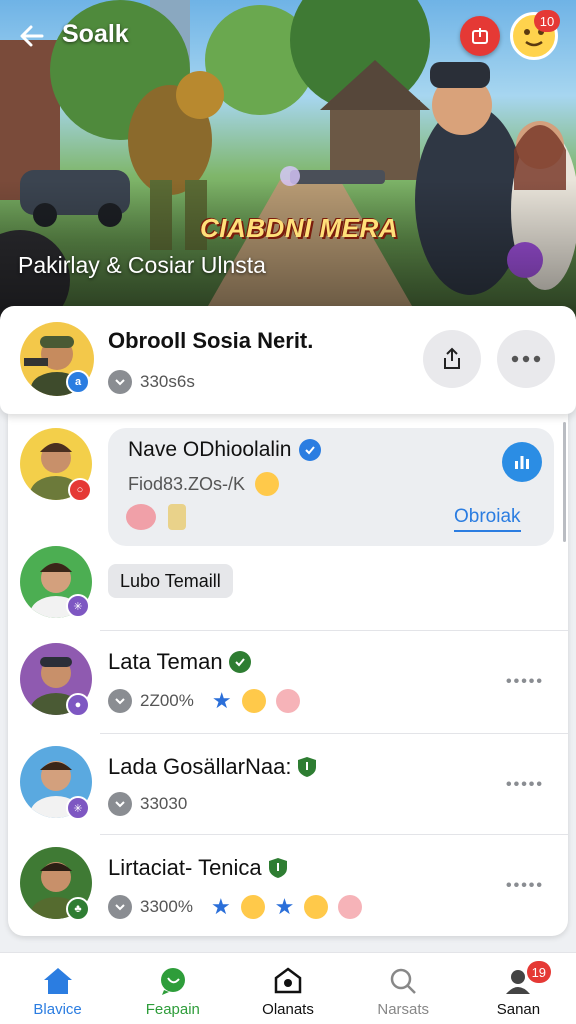 The width and height of the screenshot is (576, 1024). What do you see at coordinates (288, 682) in the screenshot?
I see `member-row: ● Lata Teman 2Z00% ★ •••••` at bounding box center [288, 682].